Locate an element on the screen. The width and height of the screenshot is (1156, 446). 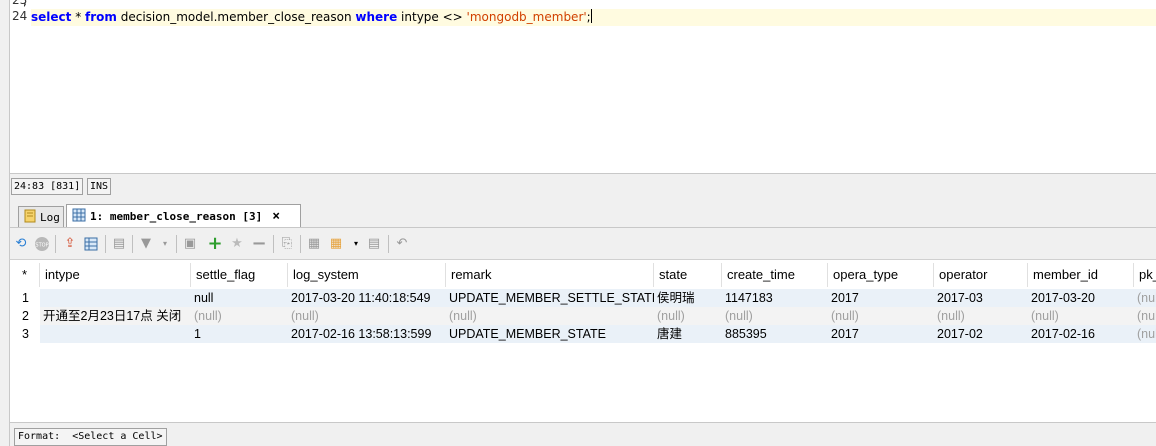
copy-icon: ⎘ is located at coordinates (287, 244).